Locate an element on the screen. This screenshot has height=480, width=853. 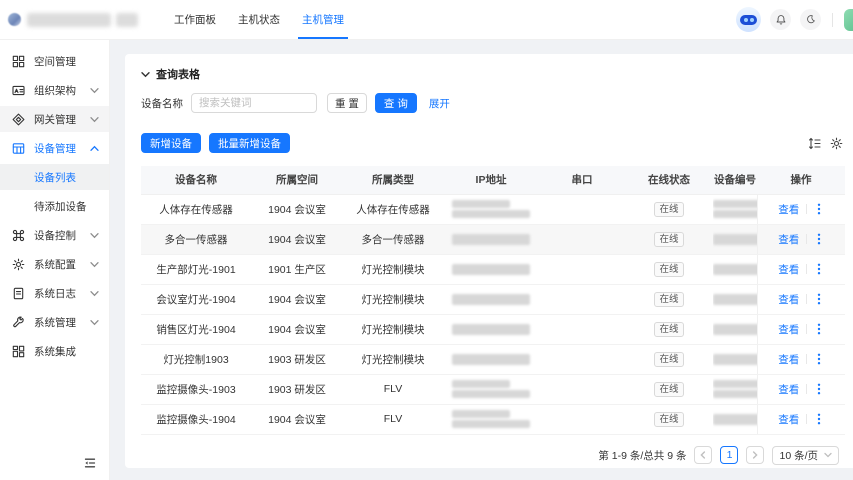
notification-bell-icon is located at coordinates (780, 19).